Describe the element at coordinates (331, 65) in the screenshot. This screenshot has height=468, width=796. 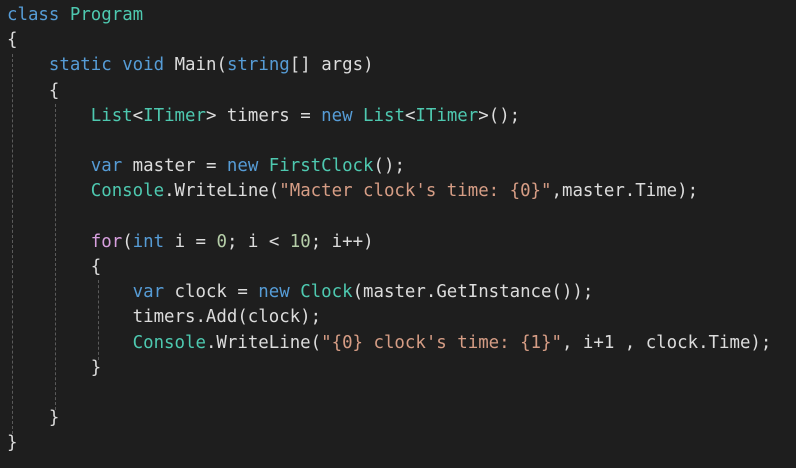
I see `code-token: [] args)` at that location.